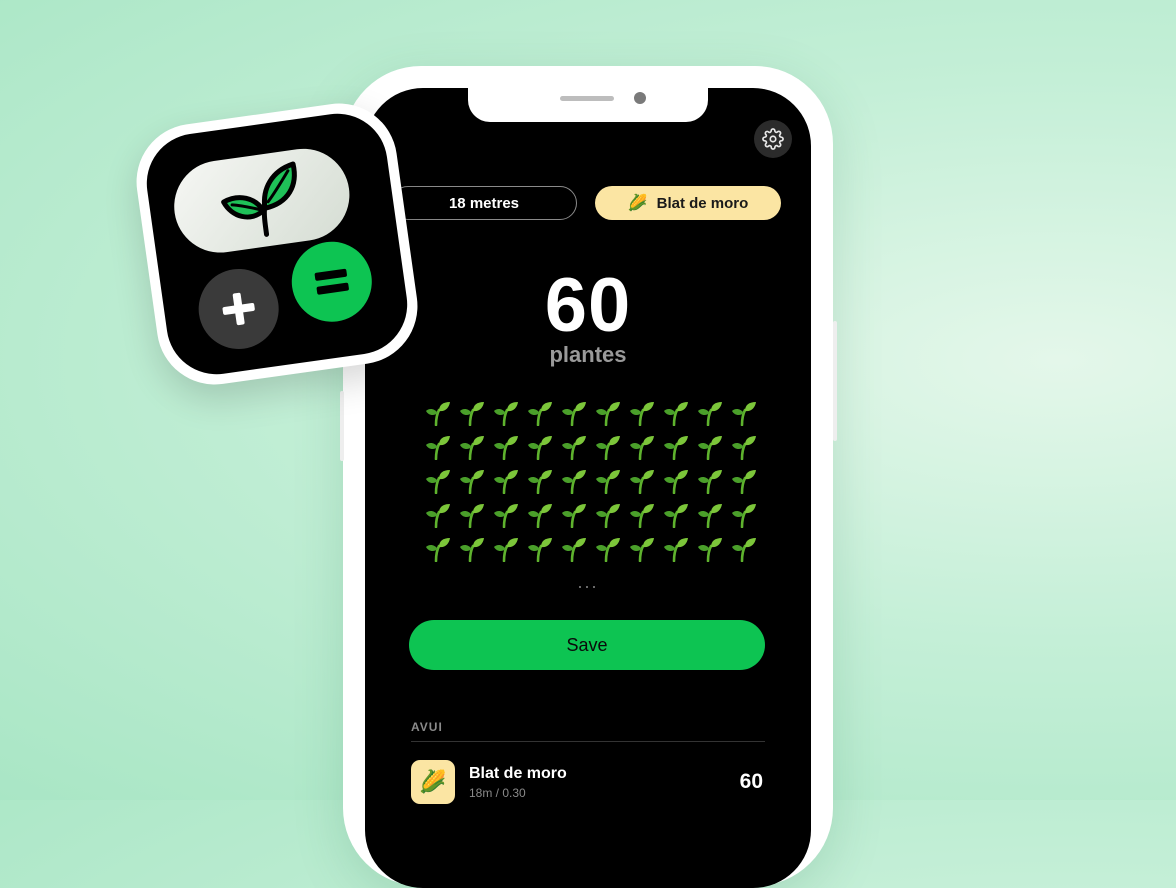 This screenshot has width=1176, height=888. Describe the element at coordinates (702, 203) in the screenshot. I see `crop-label: Blat de moro` at that location.